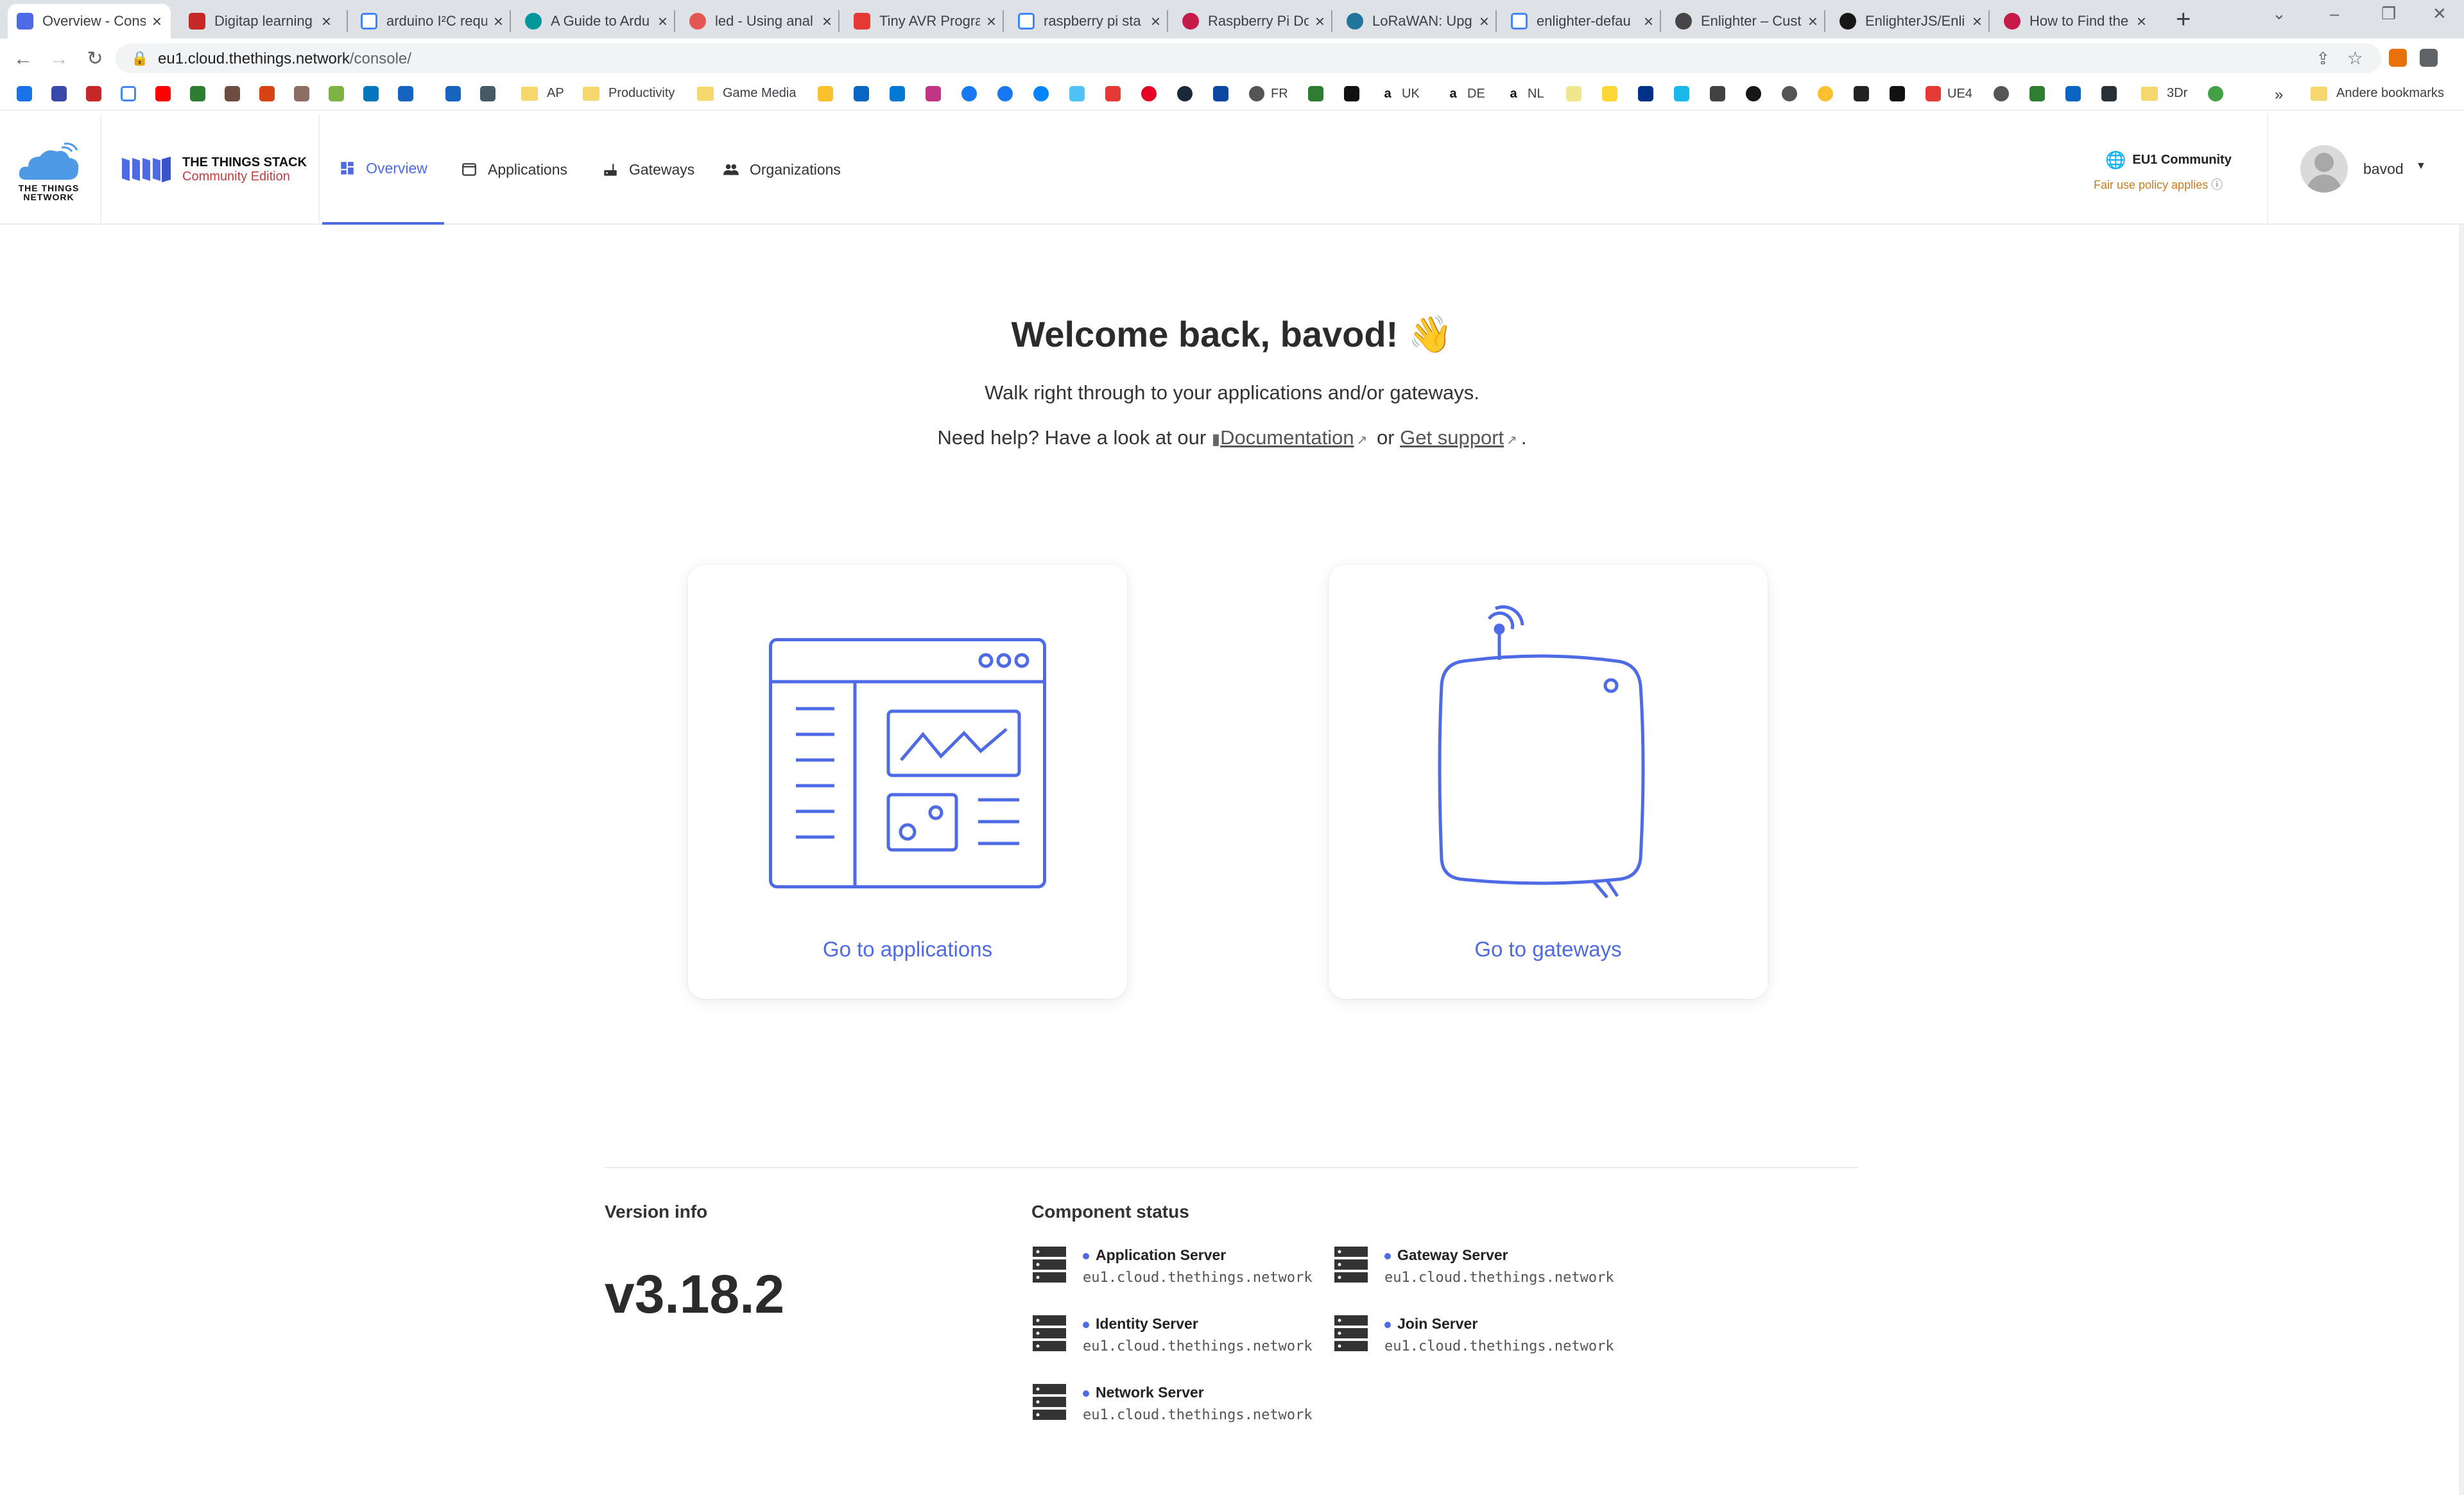  What do you see at coordinates (2461, 860) in the screenshot?
I see `scrollbar` at bounding box center [2461, 860].